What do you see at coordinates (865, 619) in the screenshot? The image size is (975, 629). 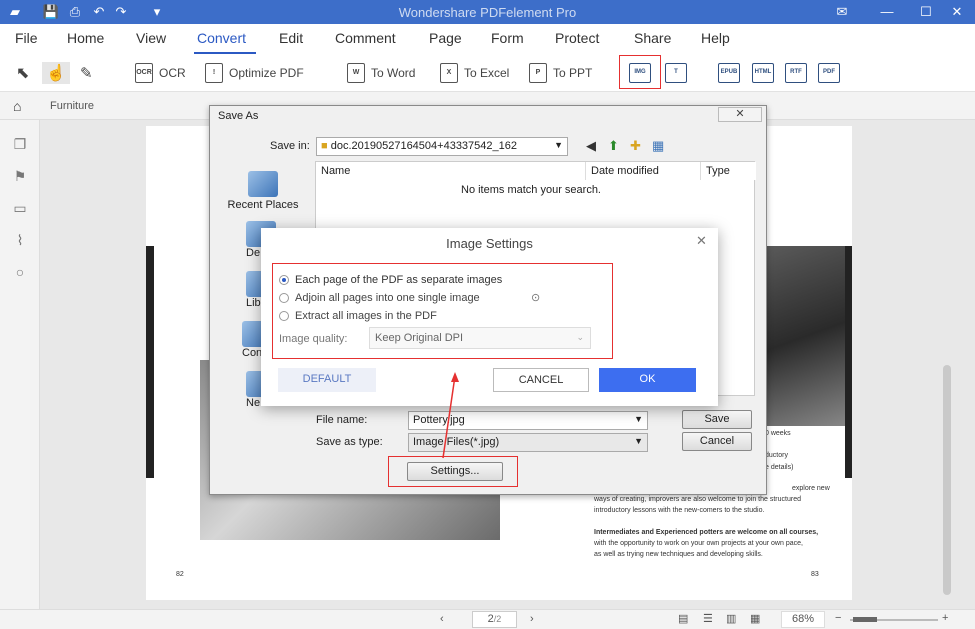 I see `zoom-slider-handle` at bounding box center [865, 619].